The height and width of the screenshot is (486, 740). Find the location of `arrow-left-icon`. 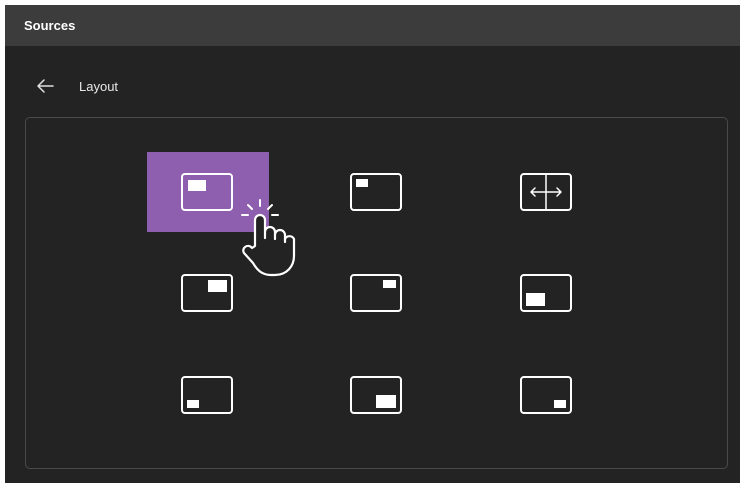

arrow-left-icon is located at coordinates (45, 86).